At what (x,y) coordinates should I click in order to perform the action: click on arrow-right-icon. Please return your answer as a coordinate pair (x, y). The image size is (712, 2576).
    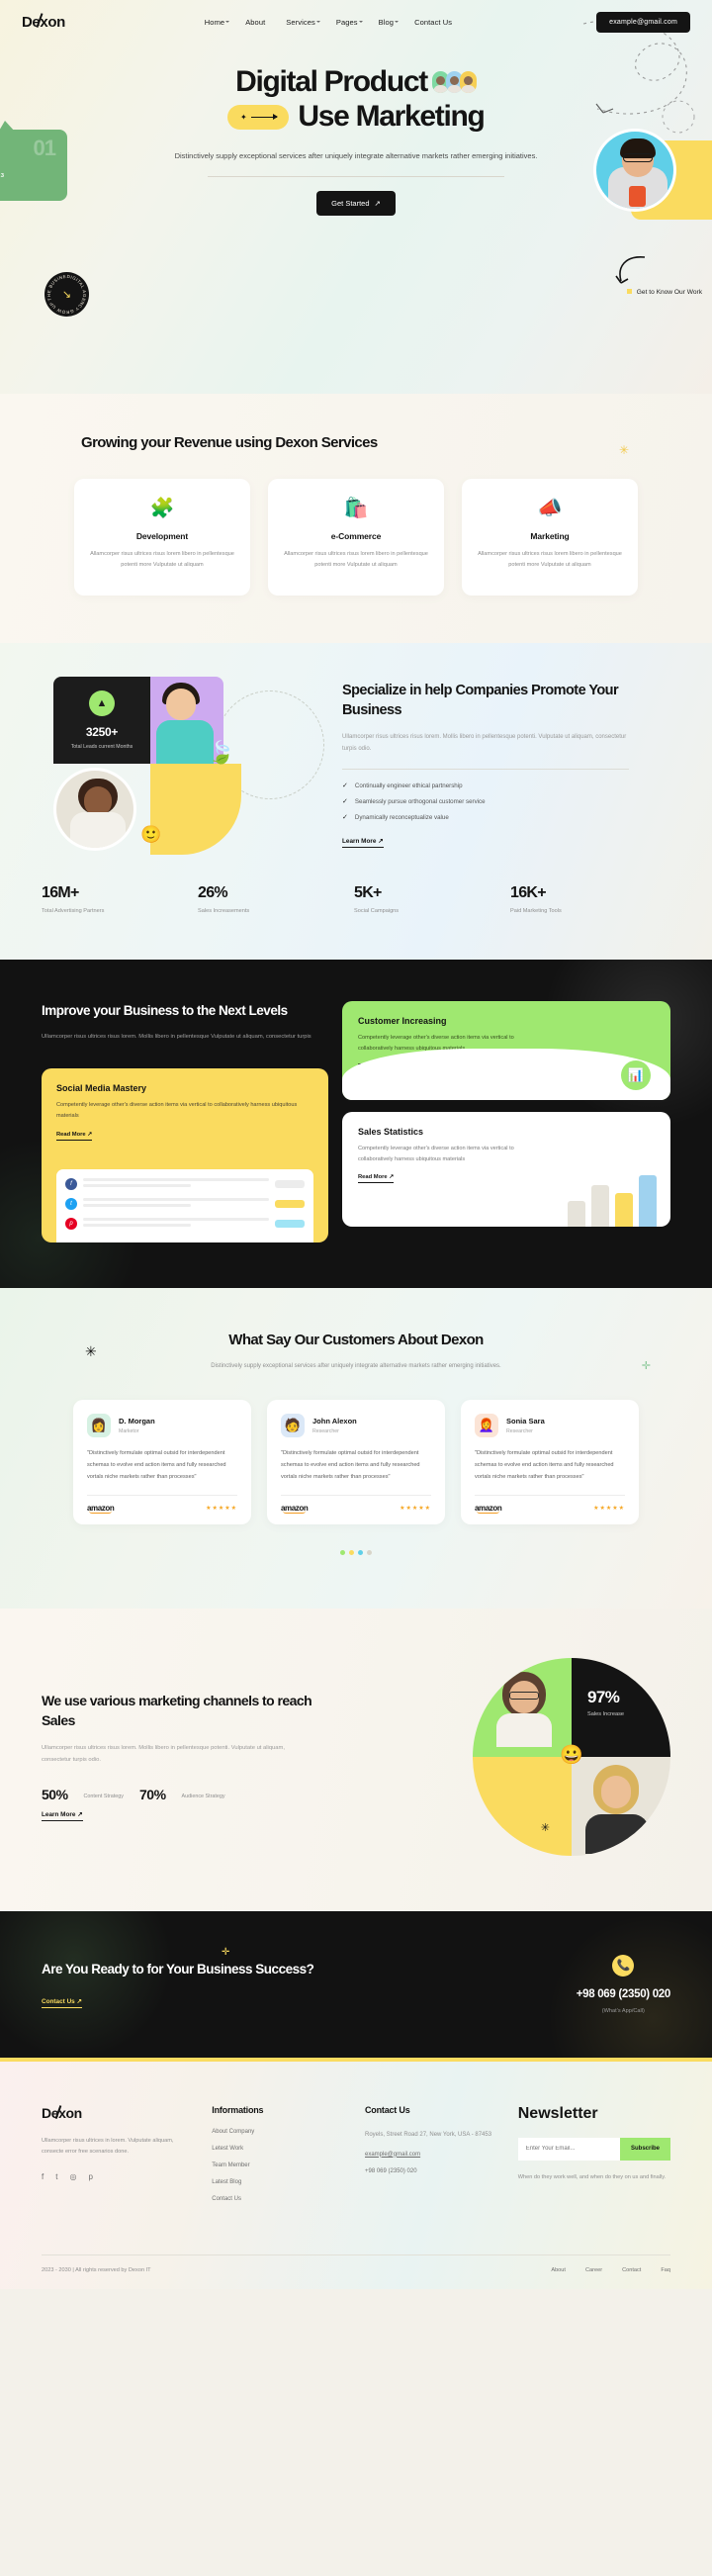
    Looking at the image, I should click on (264, 117).